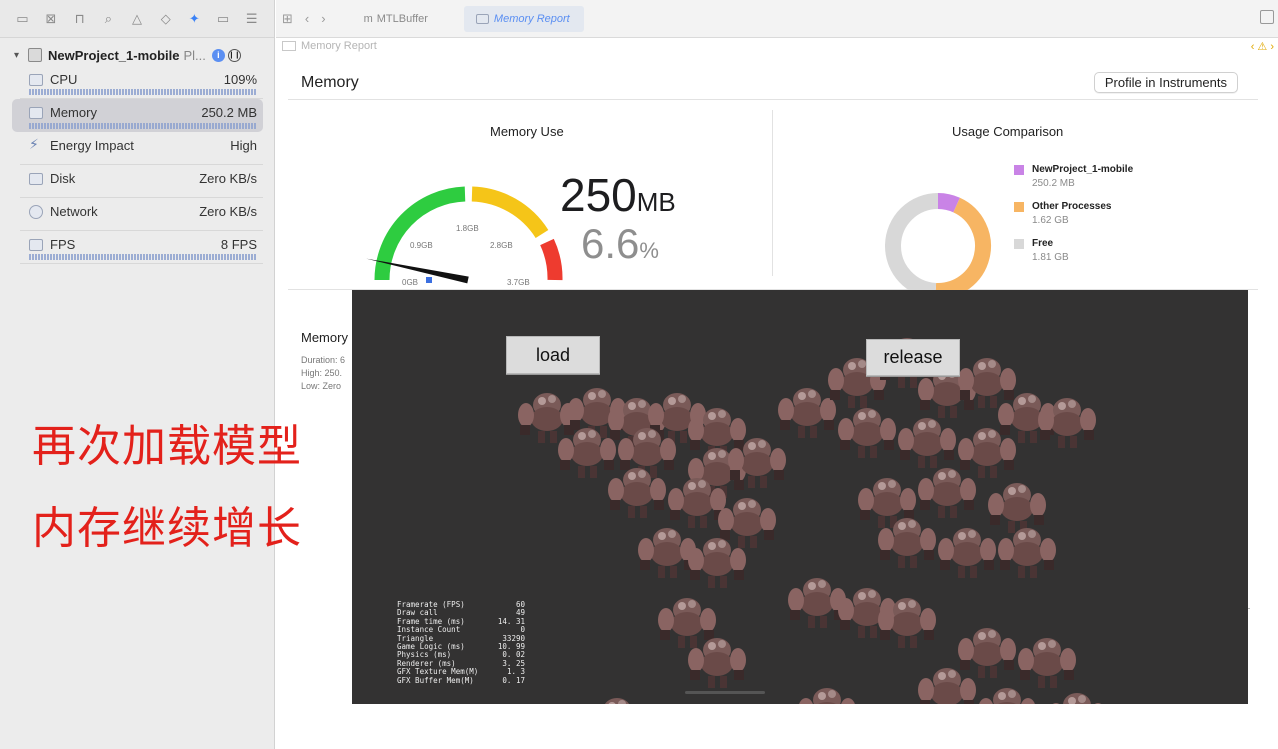  I want to click on folder-icon: ▭, so click(22, 19).